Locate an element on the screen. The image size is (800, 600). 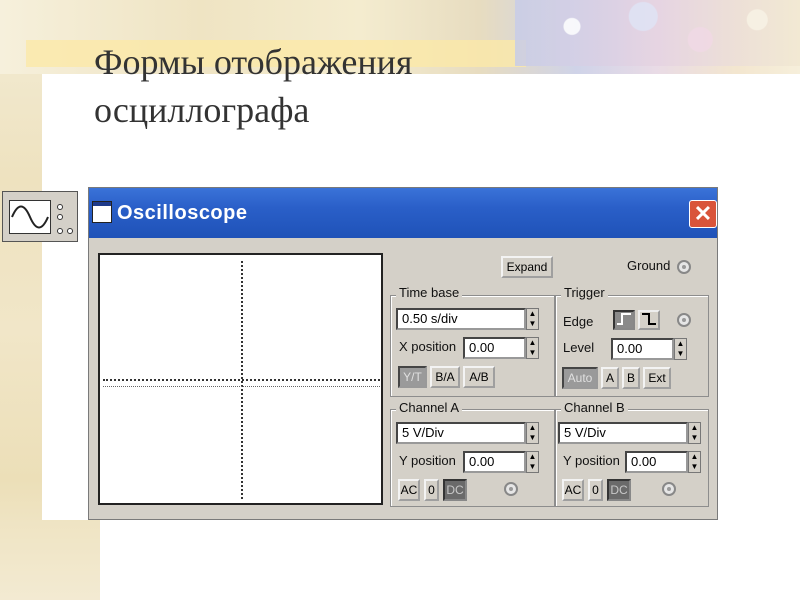
ground-terminal is located at coordinates (684, 267).